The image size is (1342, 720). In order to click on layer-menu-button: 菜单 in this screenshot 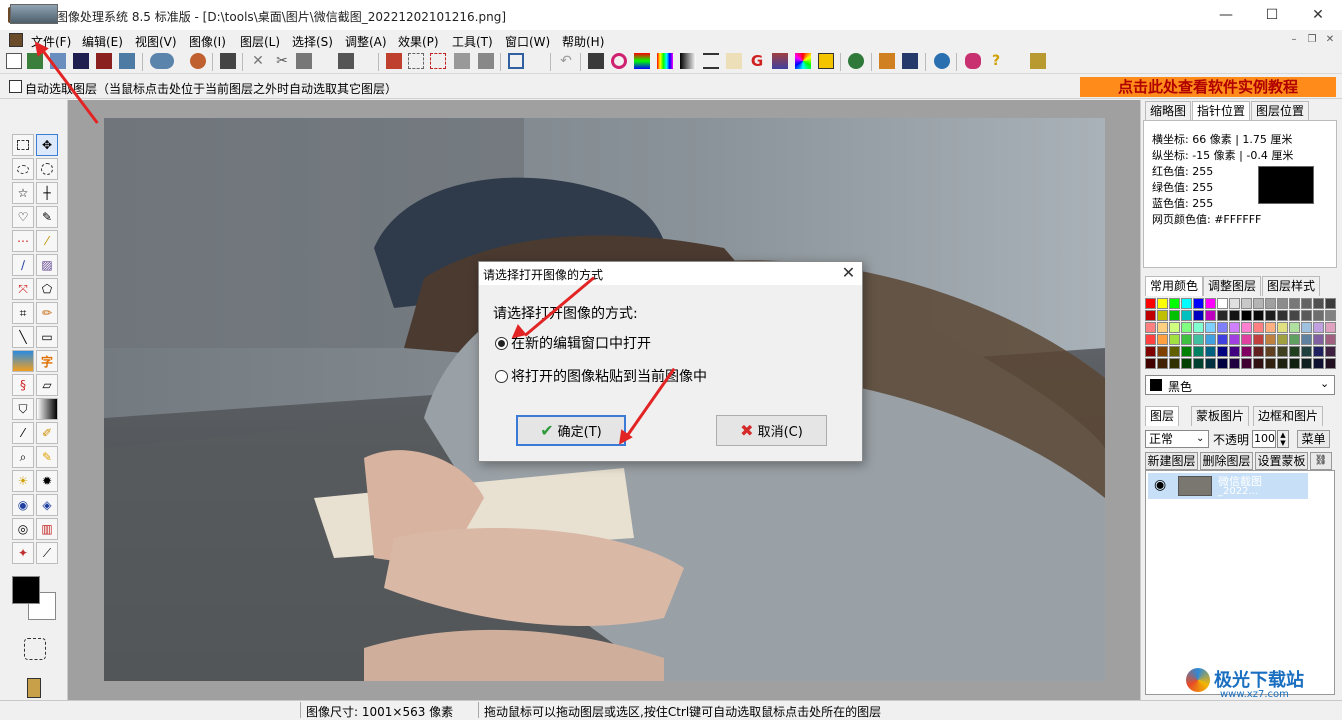, I will do `click(1313, 439)`.